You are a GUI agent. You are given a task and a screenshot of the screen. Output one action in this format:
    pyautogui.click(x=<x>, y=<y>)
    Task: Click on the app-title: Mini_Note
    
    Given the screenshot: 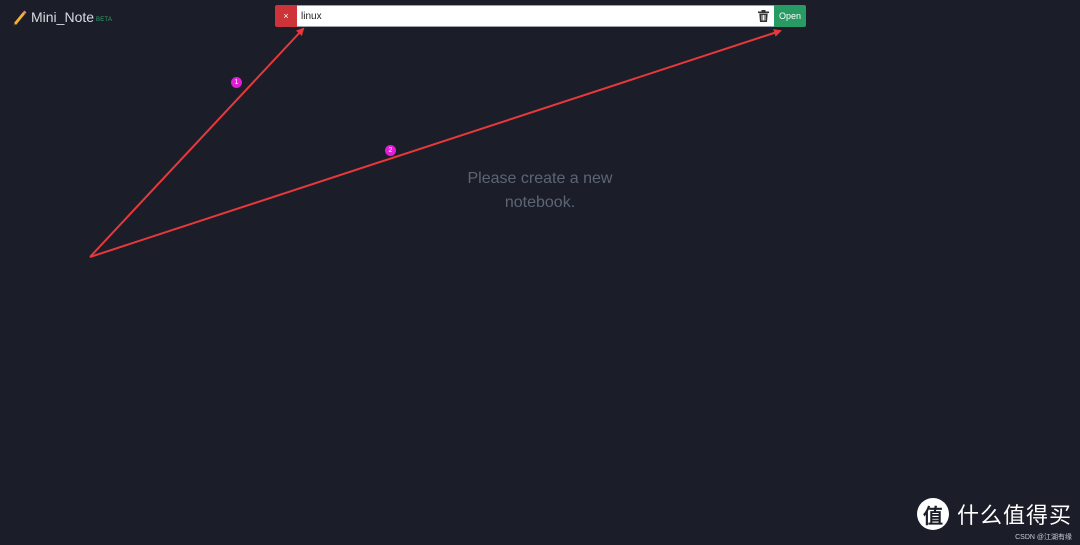 What is the action you would take?
    pyautogui.click(x=63, y=17)
    